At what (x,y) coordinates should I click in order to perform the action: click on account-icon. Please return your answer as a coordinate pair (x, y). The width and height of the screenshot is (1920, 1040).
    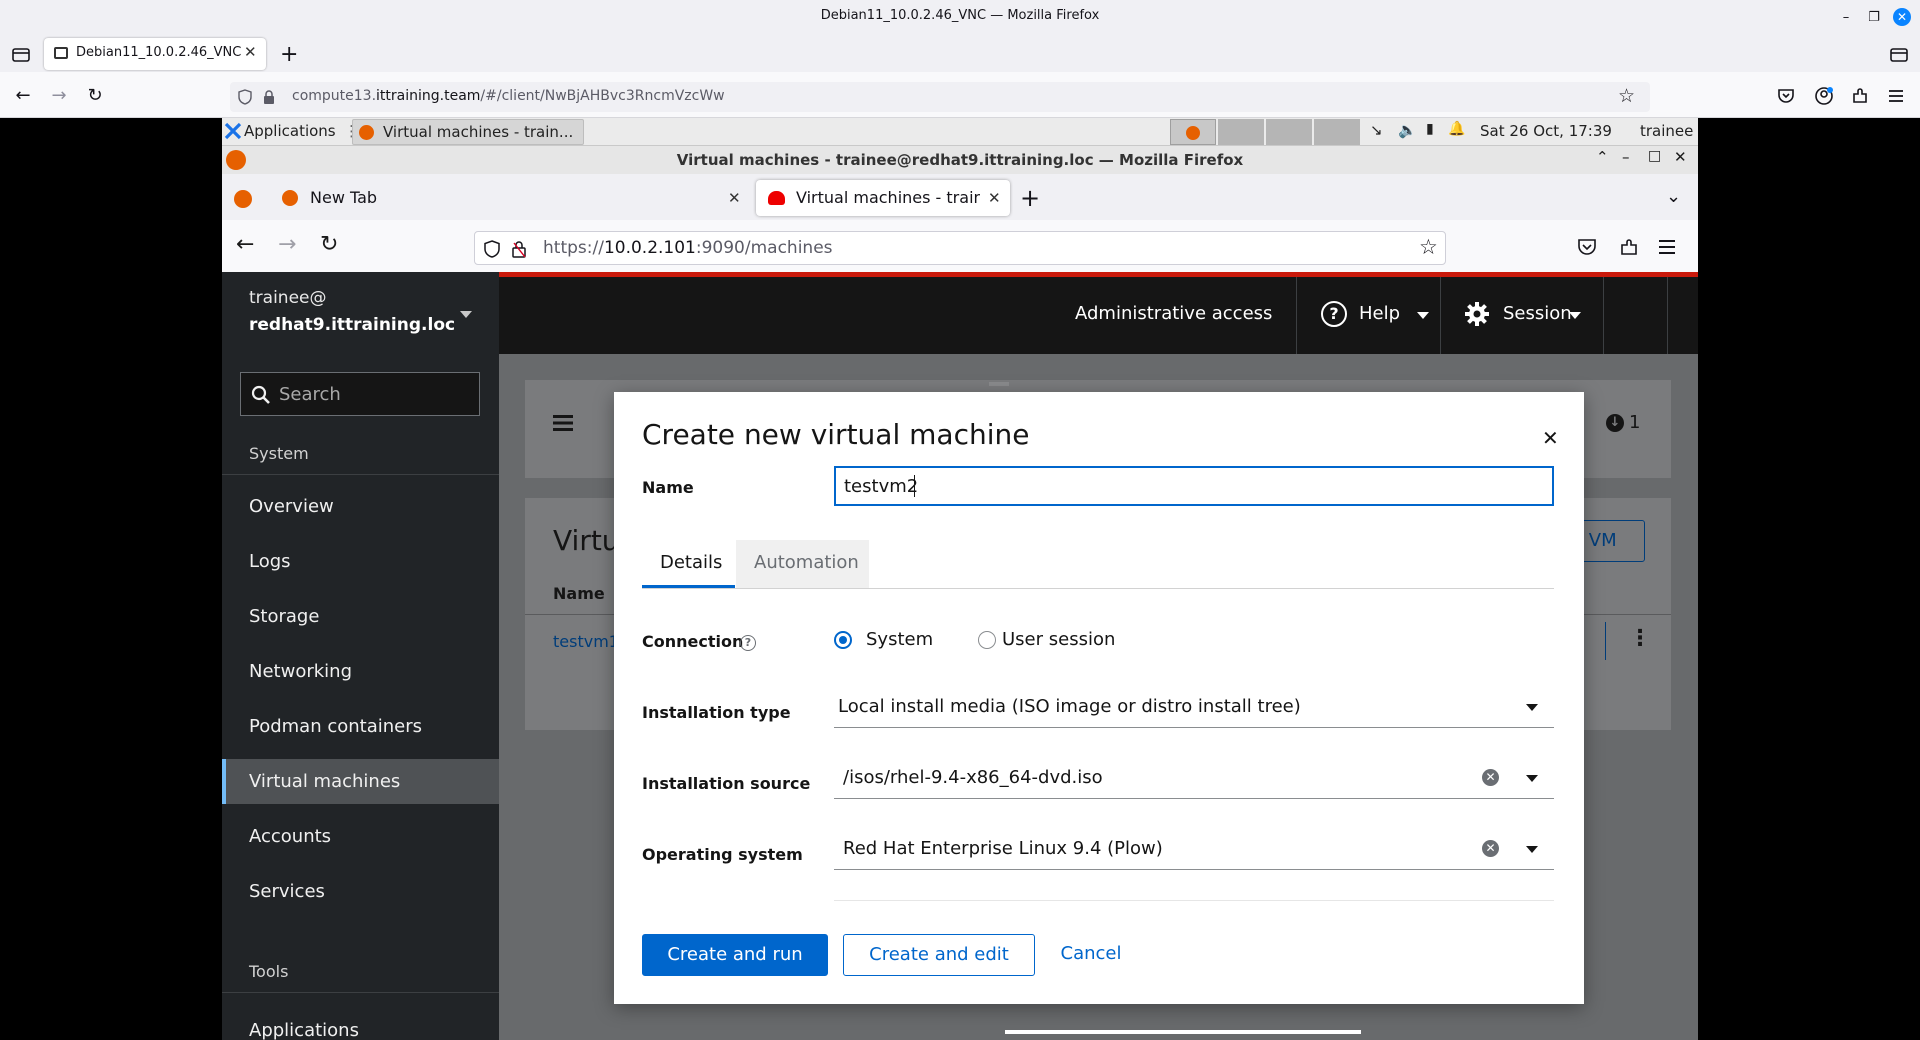
    Looking at the image, I should click on (1824, 96).